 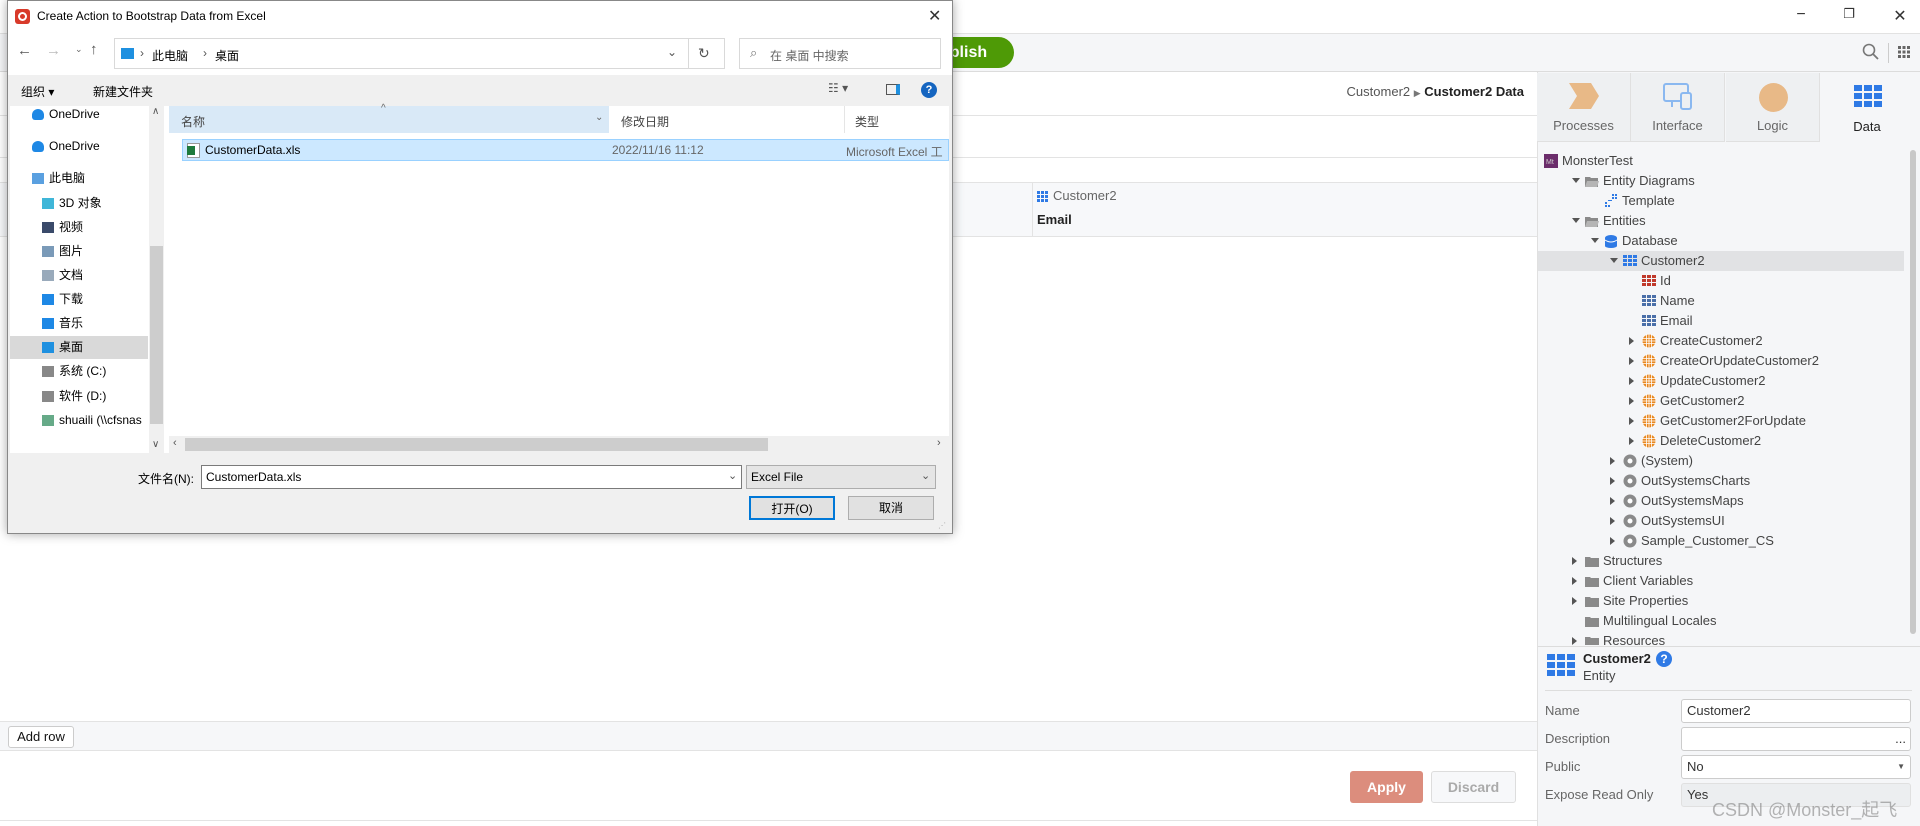 I want to click on column-header-email: Email, so click(x=1054, y=219).